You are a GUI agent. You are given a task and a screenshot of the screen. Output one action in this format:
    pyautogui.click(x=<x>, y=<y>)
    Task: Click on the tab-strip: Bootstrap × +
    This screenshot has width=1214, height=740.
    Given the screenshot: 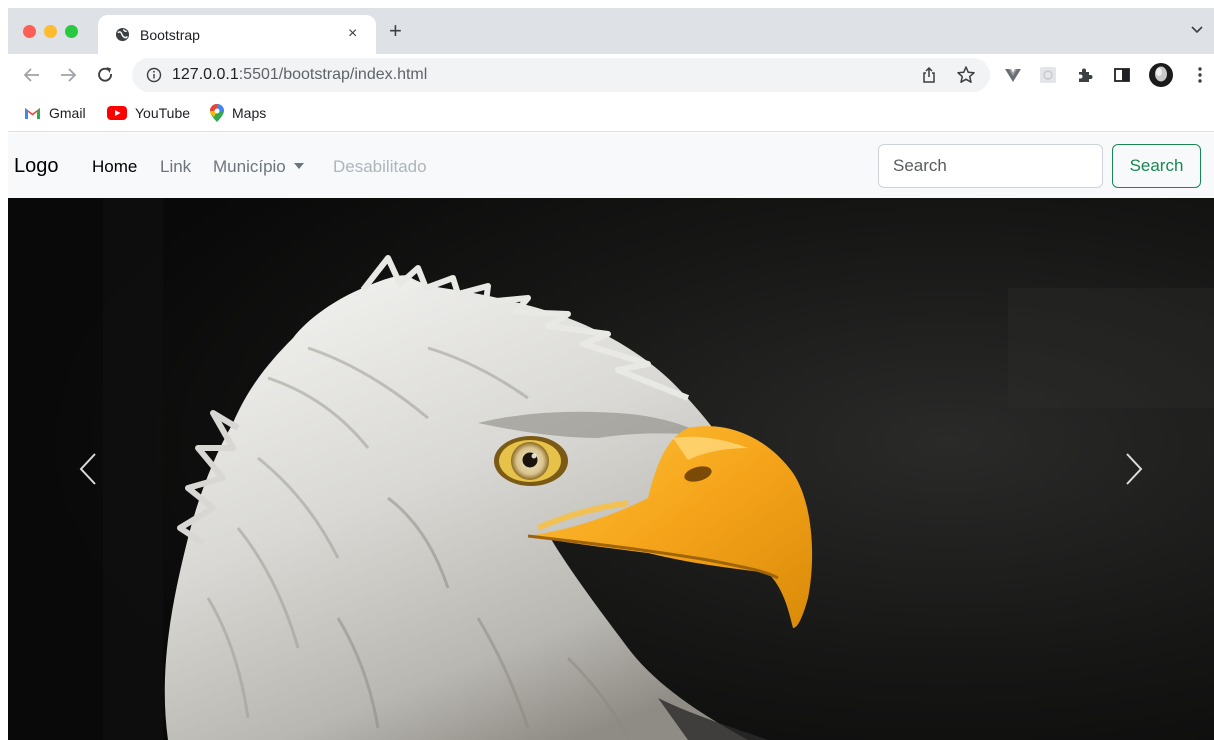 What is the action you would take?
    pyautogui.click(x=611, y=31)
    